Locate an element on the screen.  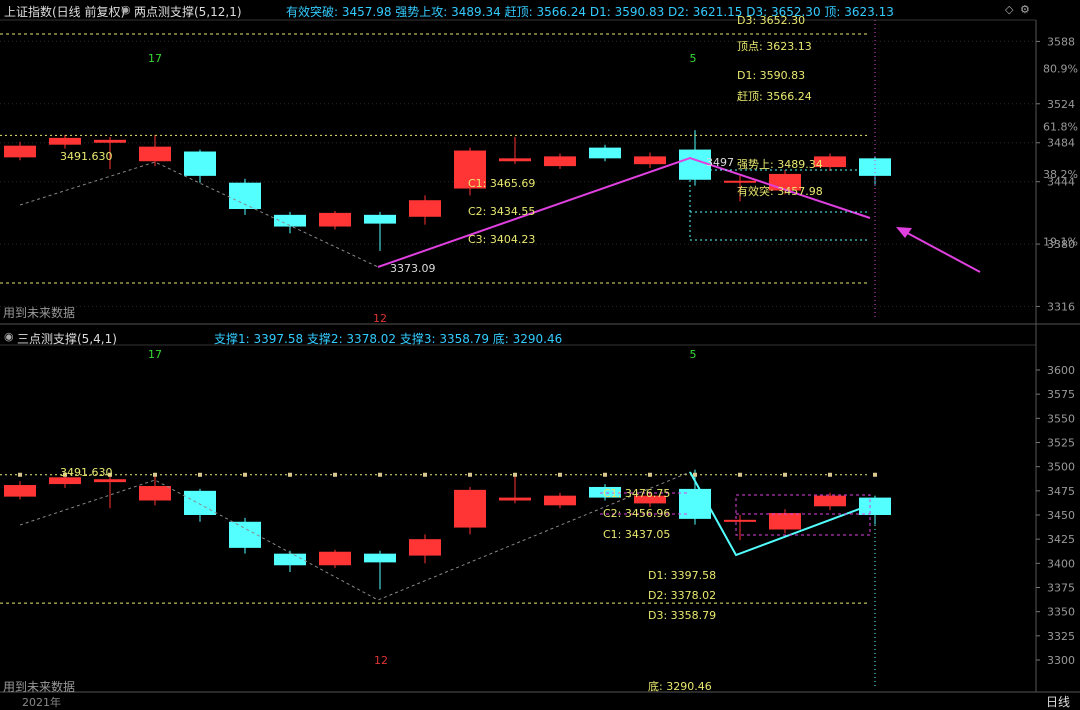
top-title: 上证指数(日线 前复权) is located at coordinates (65, 12).